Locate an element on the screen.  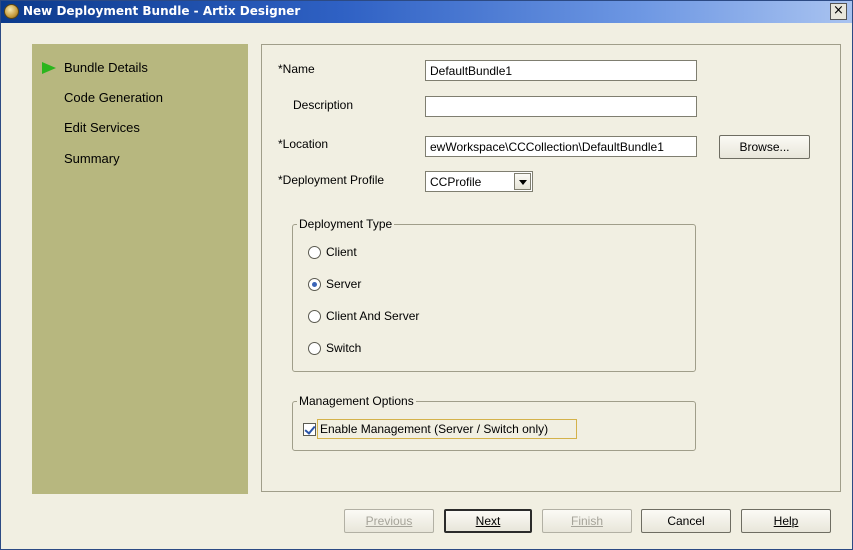
enable-management-label: Enable Management (Server / Switch only) is located at coordinates (434, 429).